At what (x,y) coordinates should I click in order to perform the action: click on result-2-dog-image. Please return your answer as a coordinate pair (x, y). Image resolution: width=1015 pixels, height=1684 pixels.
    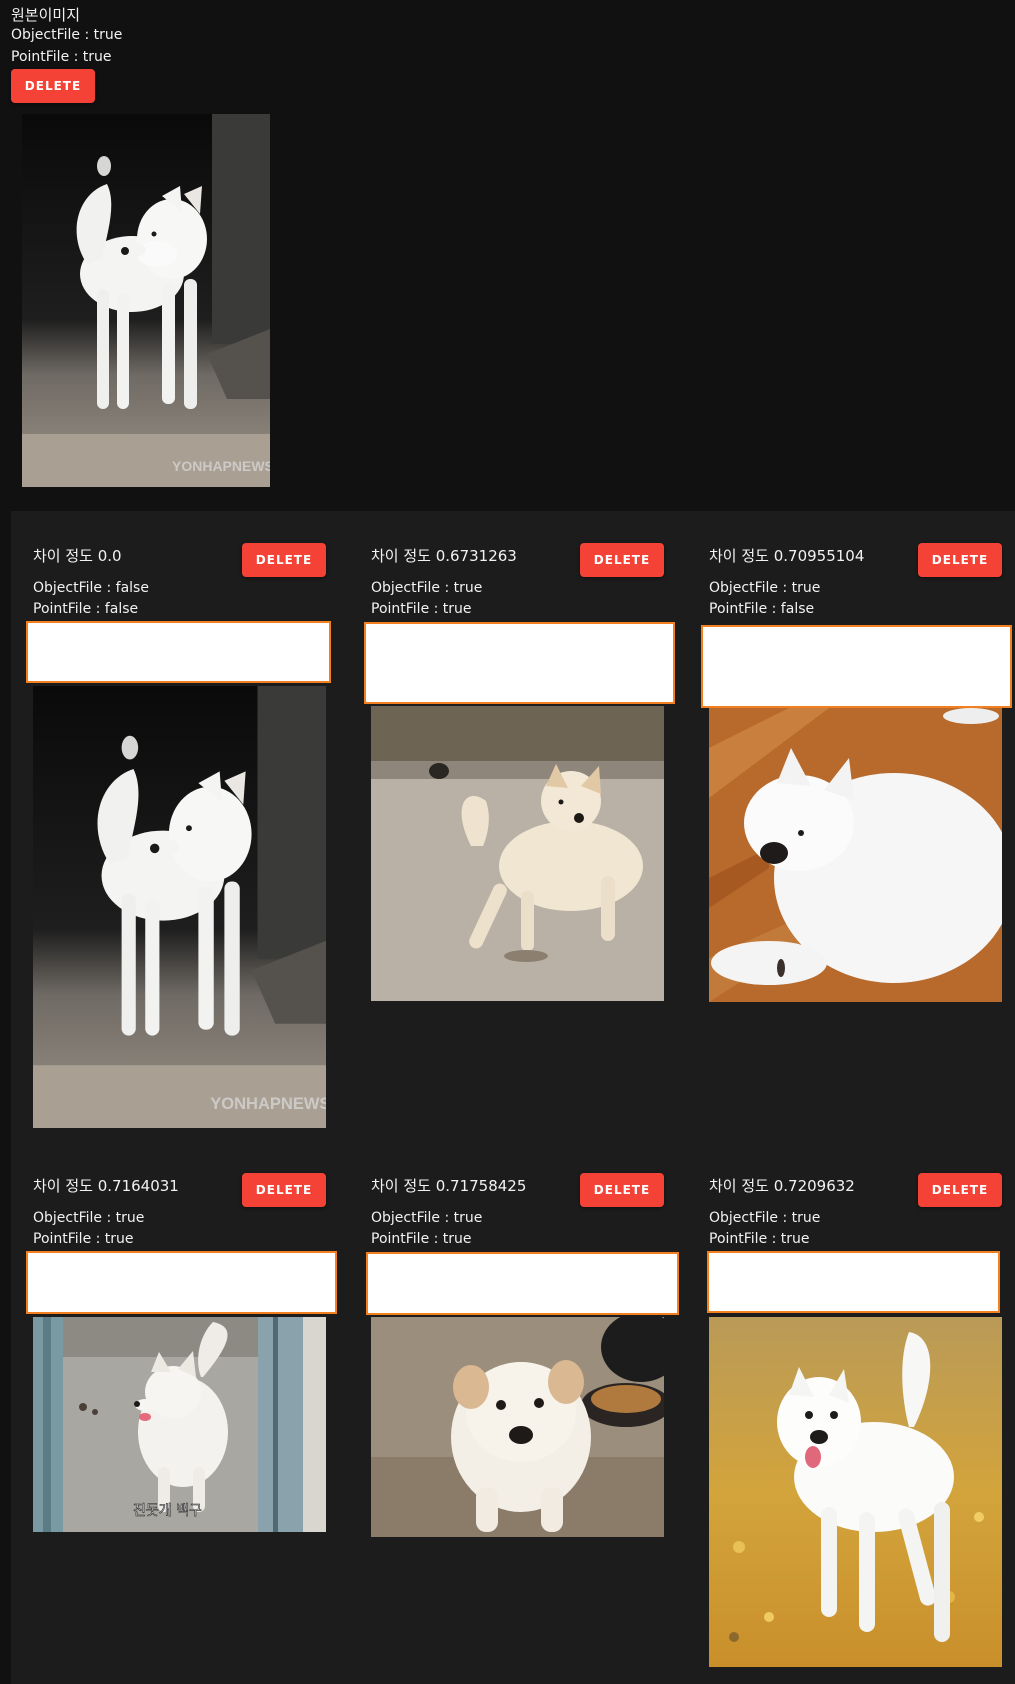
    Looking at the image, I should click on (517, 853).